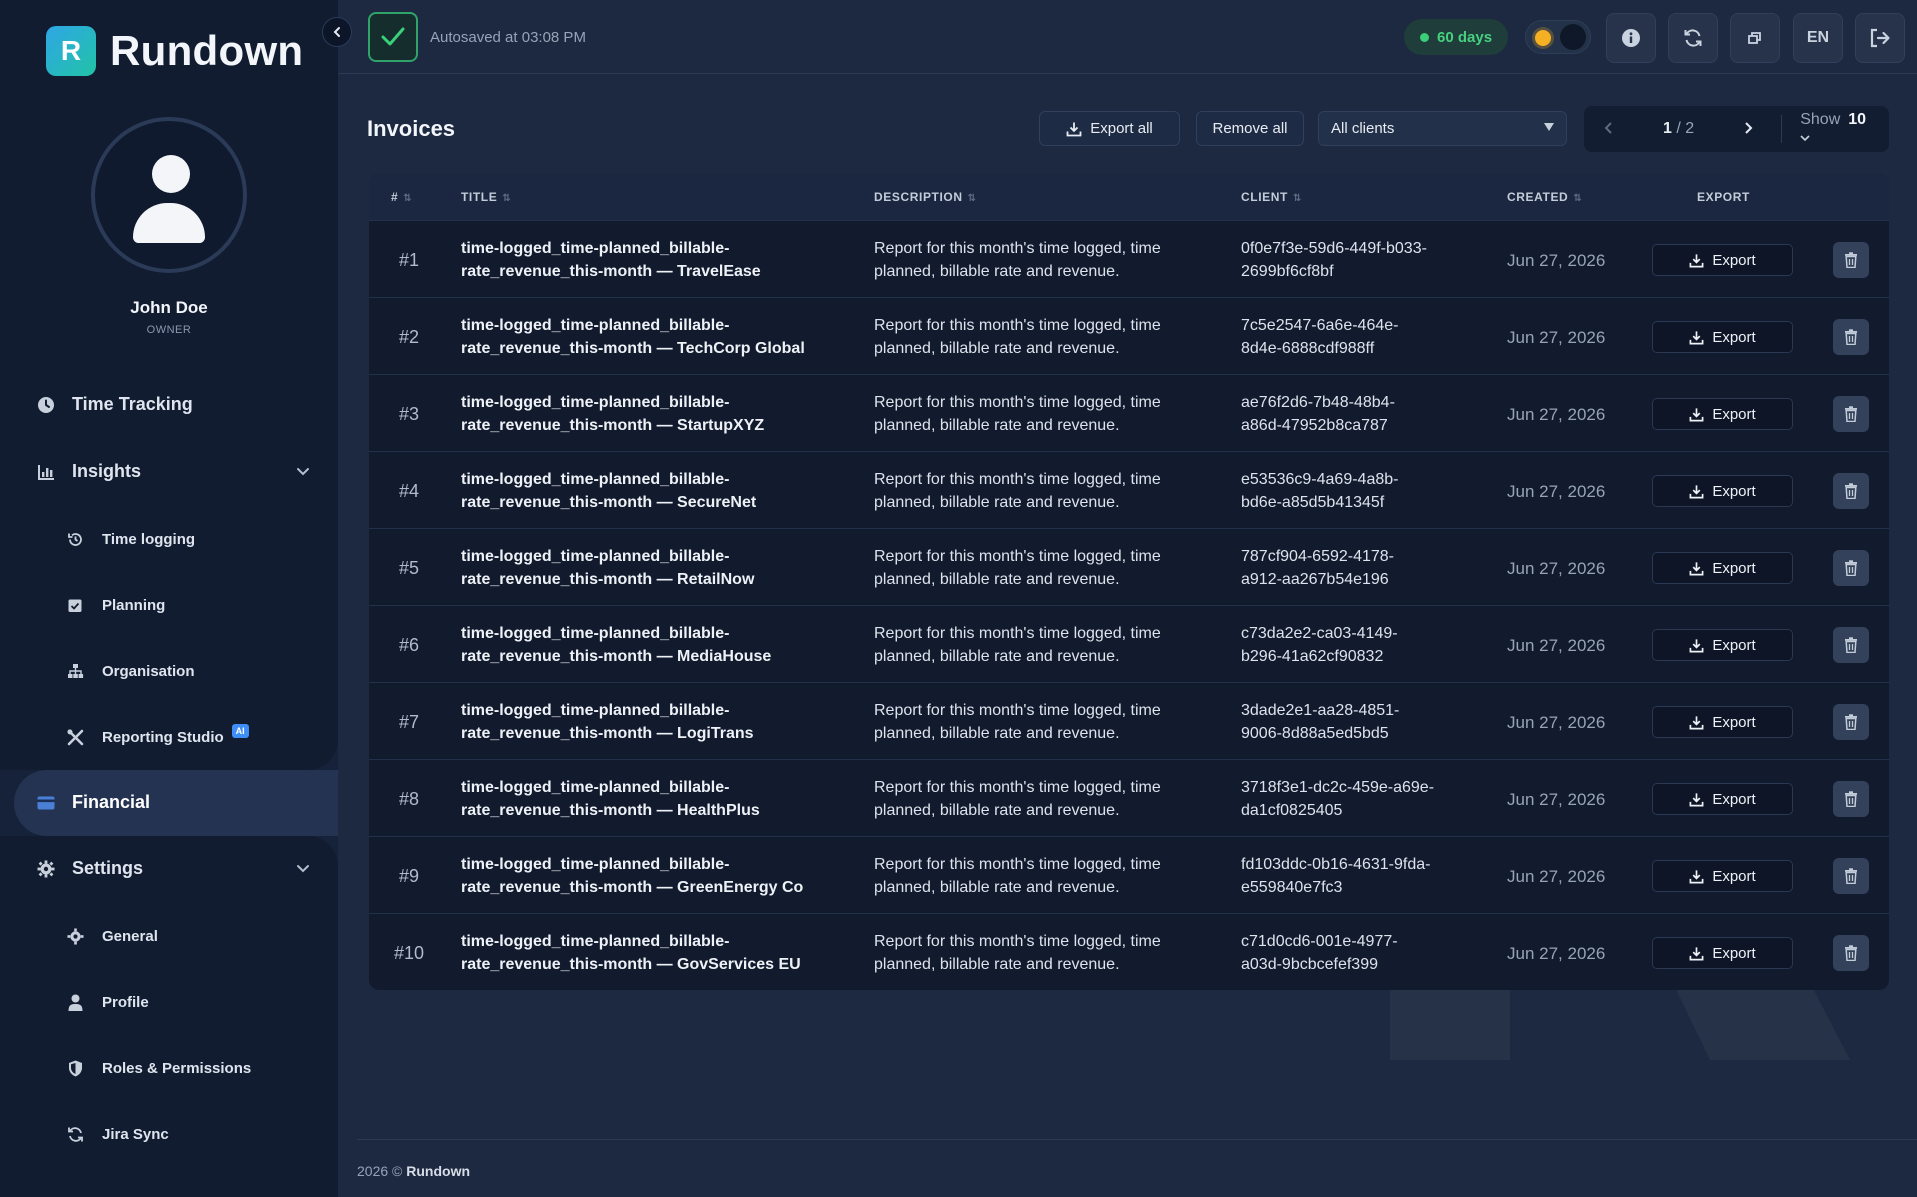 The image size is (1917, 1197). Describe the element at coordinates (181, 868) in the screenshot. I see `sidebar-item-settings: Settings` at that location.